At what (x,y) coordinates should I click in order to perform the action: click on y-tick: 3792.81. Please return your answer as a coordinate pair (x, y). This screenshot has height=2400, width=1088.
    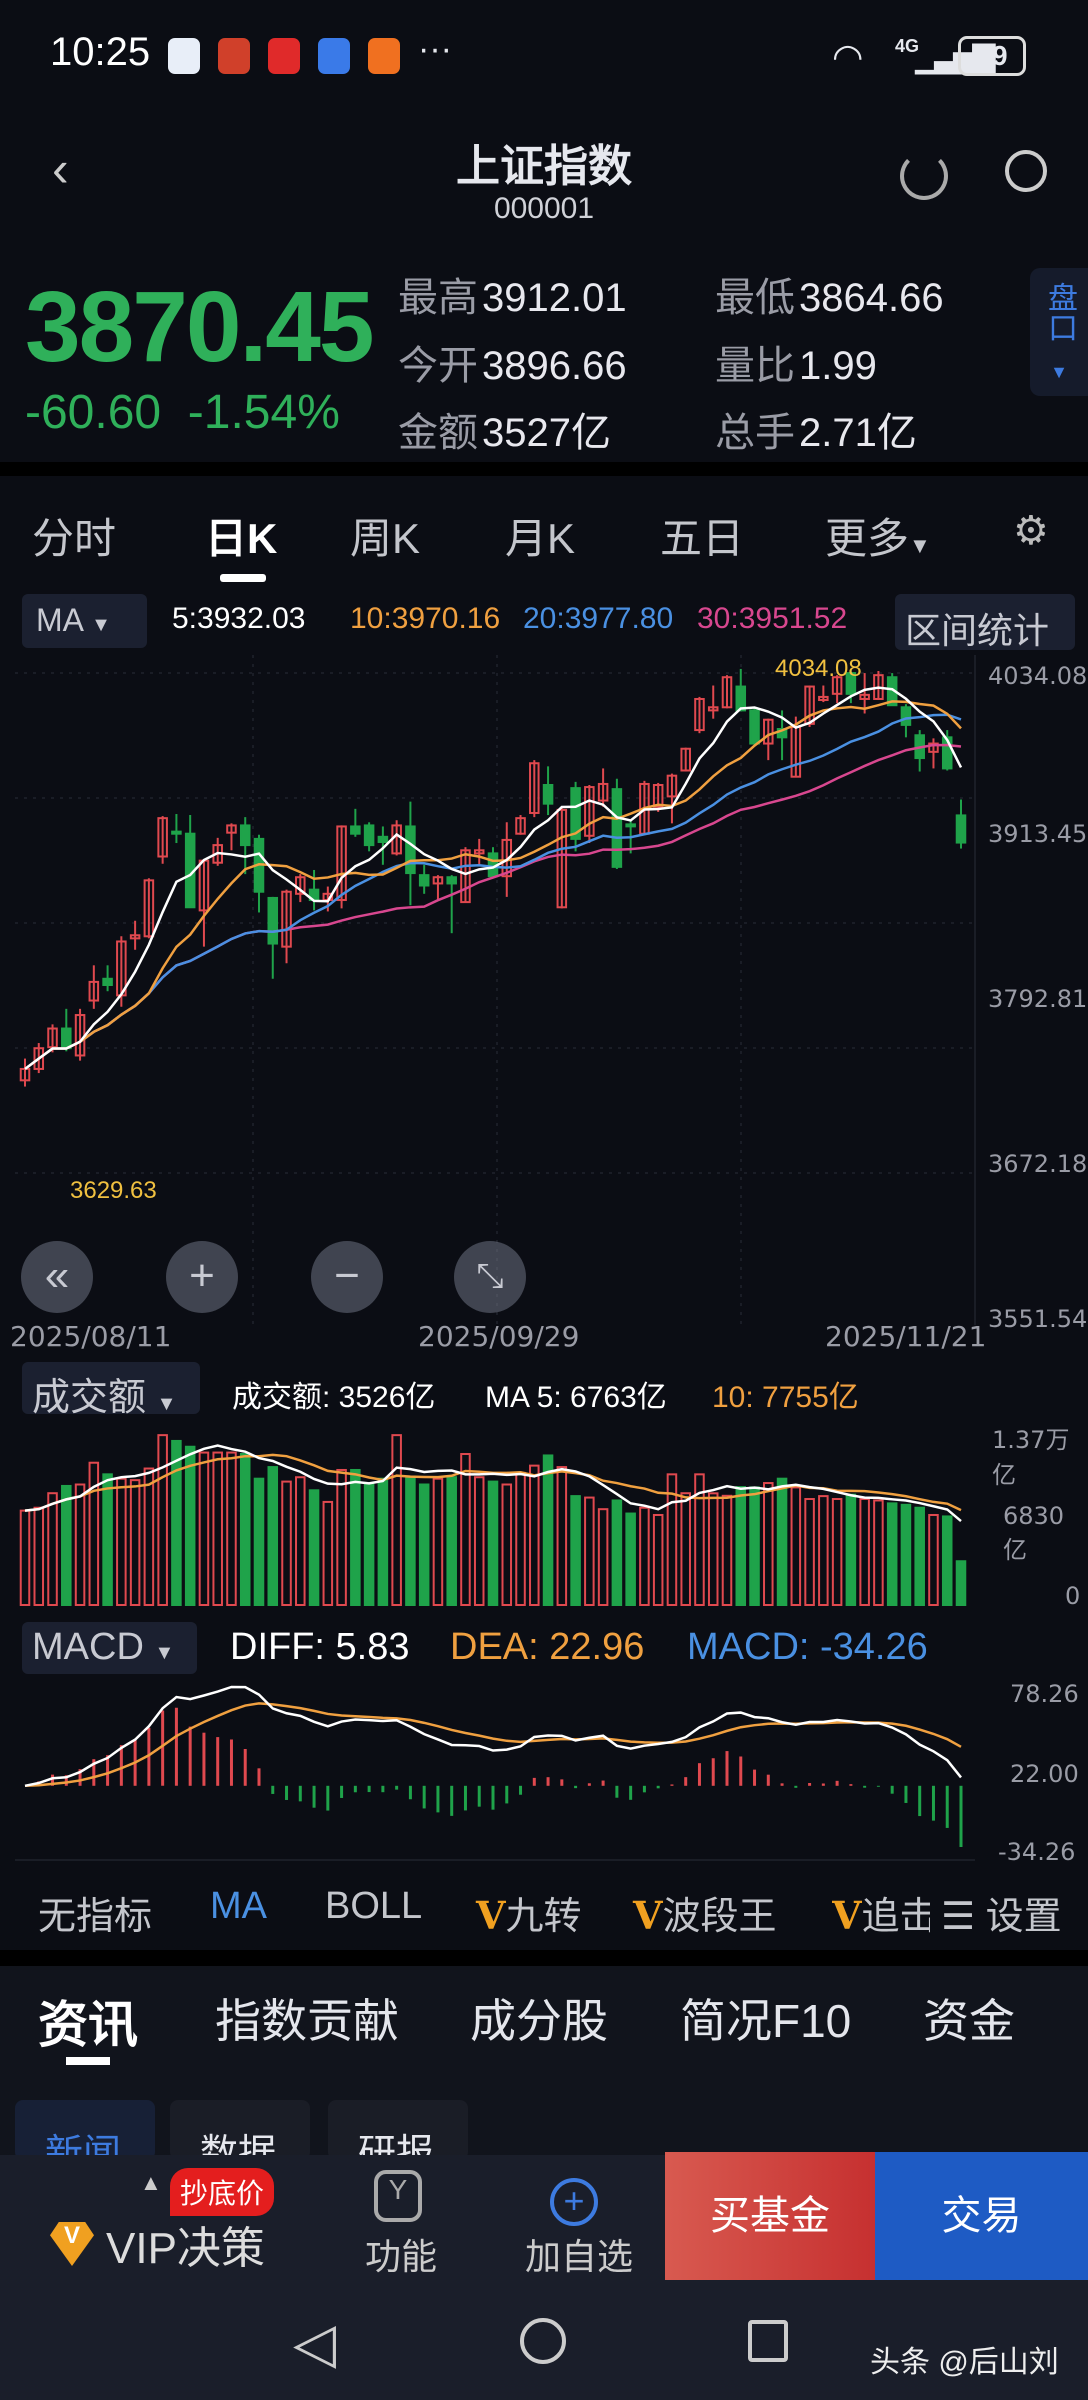
    Looking at the image, I should click on (1038, 999).